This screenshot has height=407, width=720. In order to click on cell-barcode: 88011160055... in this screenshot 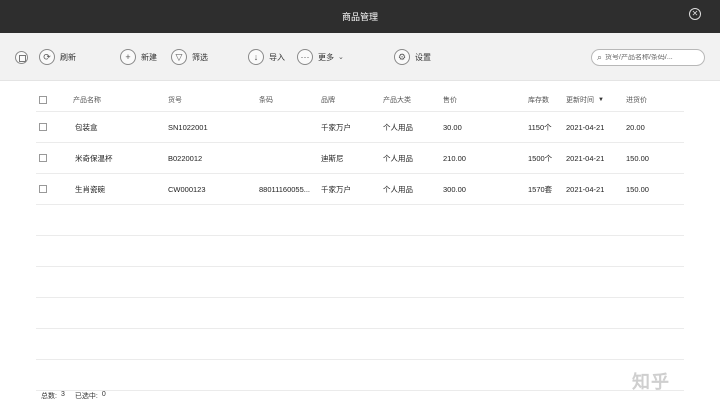, I will do `click(285, 189)`.